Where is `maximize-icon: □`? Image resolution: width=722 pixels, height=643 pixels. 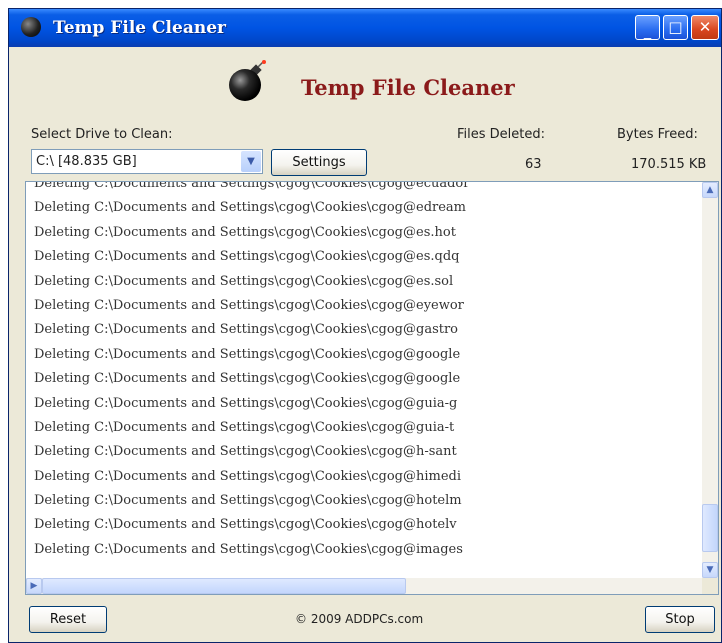 maximize-icon: □ is located at coordinates (675, 27).